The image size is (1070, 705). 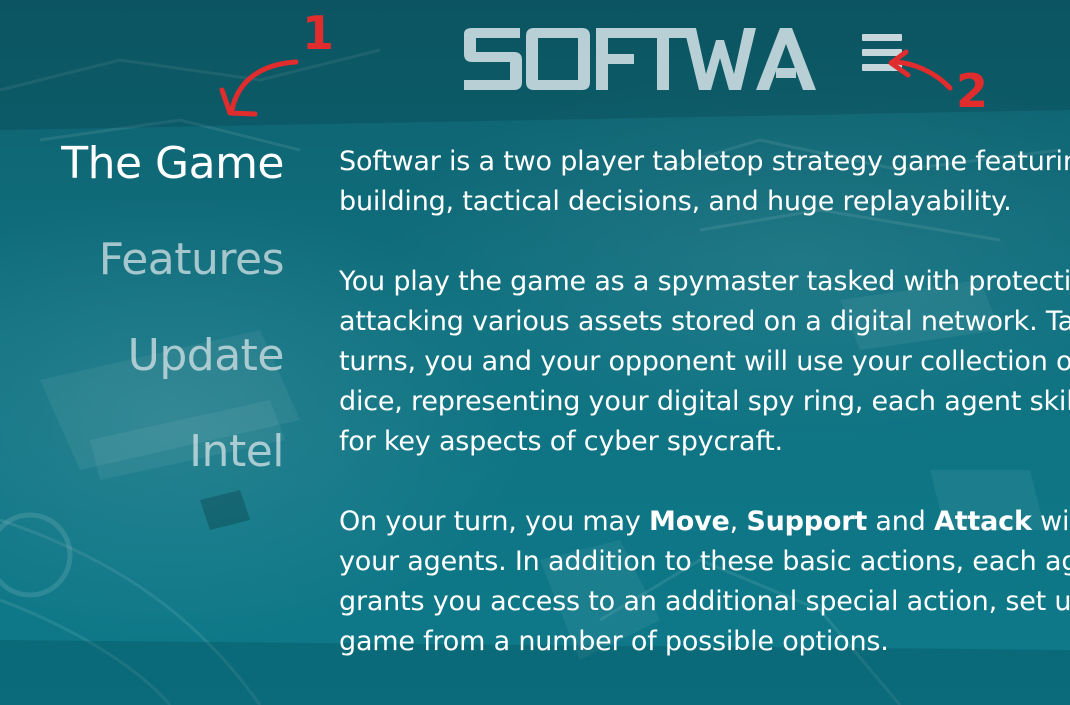 What do you see at coordinates (142, 476) in the screenshot?
I see `nav-item-intel: Intel` at bounding box center [142, 476].